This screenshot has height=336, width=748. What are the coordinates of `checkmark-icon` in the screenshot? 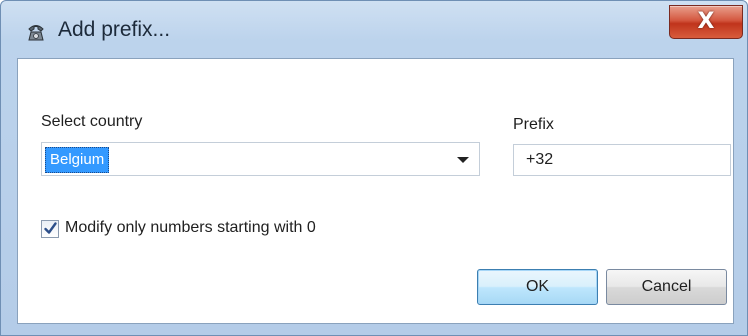 It's located at (50, 228).